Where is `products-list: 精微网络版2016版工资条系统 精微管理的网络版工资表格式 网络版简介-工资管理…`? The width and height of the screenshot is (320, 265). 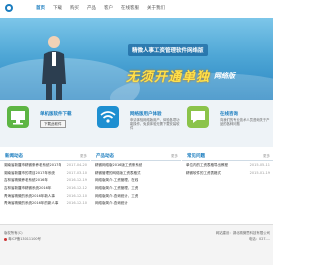
products-list: 精微网络版2016版工资条系统 精微管理的网络版工资表格式 网络版简介-工资管理… is located at coordinates (136, 185).